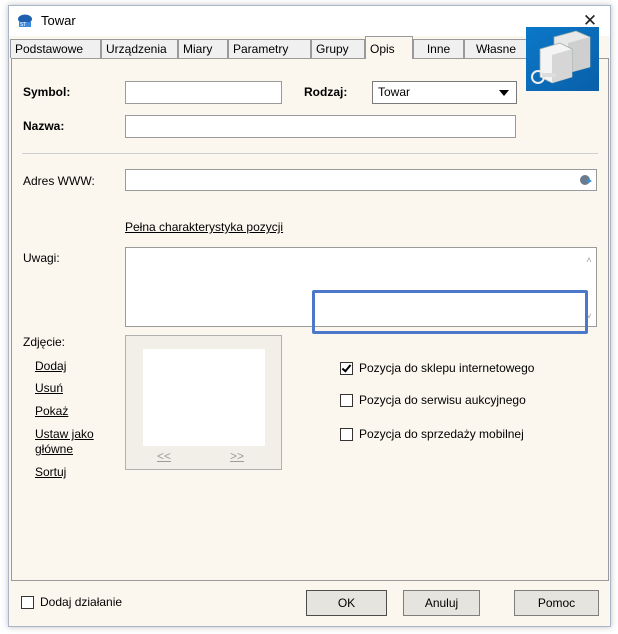 The width and height of the screenshot is (618, 634). I want to click on checkbox-online-store-box, so click(346, 368).